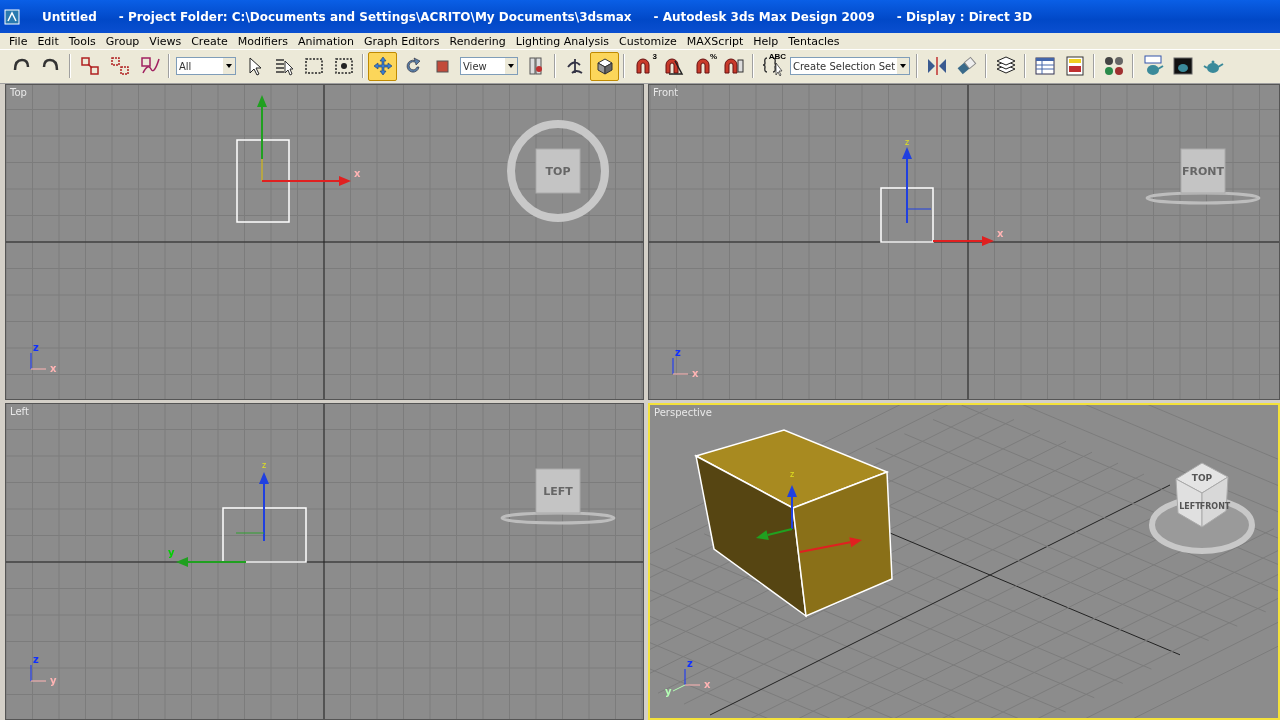 The height and width of the screenshot is (720, 1280). I want to click on angle-snap-icon, so click(673, 66).